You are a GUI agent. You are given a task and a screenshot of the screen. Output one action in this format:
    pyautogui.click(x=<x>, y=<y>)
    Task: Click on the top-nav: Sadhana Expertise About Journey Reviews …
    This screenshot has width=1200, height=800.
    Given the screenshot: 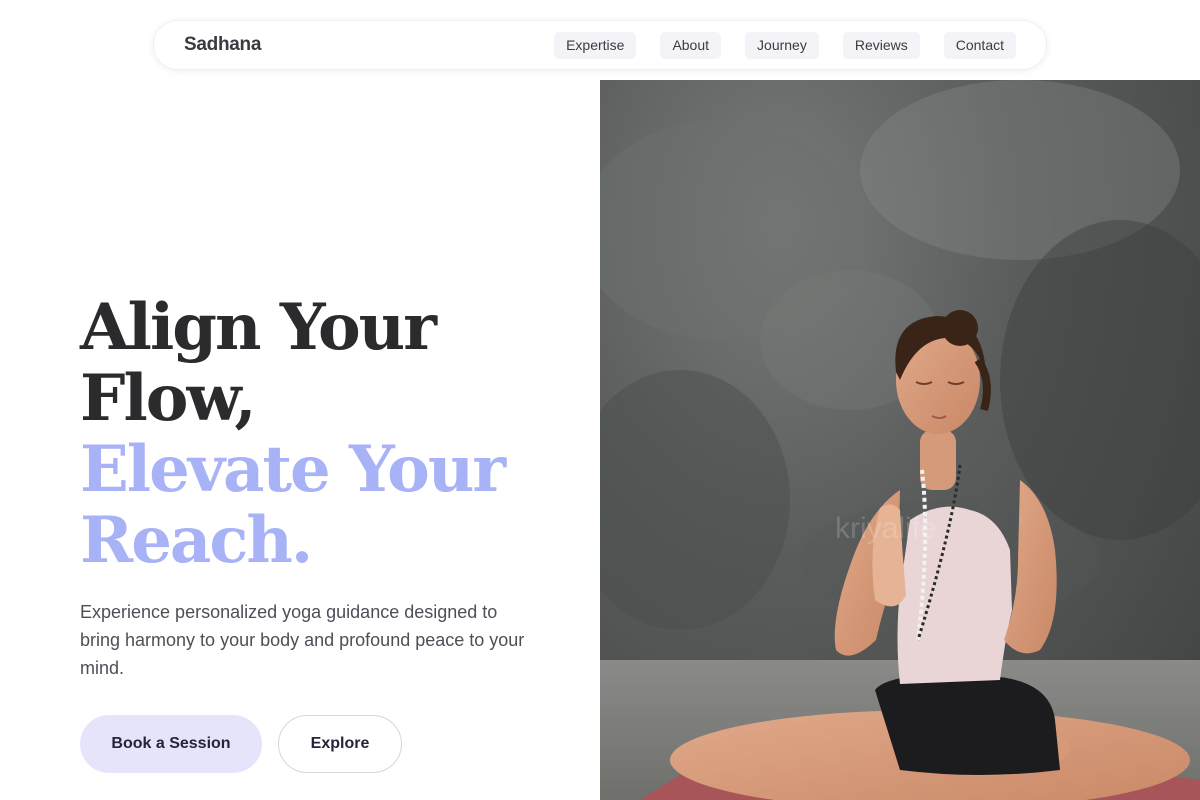 What is the action you would take?
    pyautogui.click(x=600, y=45)
    